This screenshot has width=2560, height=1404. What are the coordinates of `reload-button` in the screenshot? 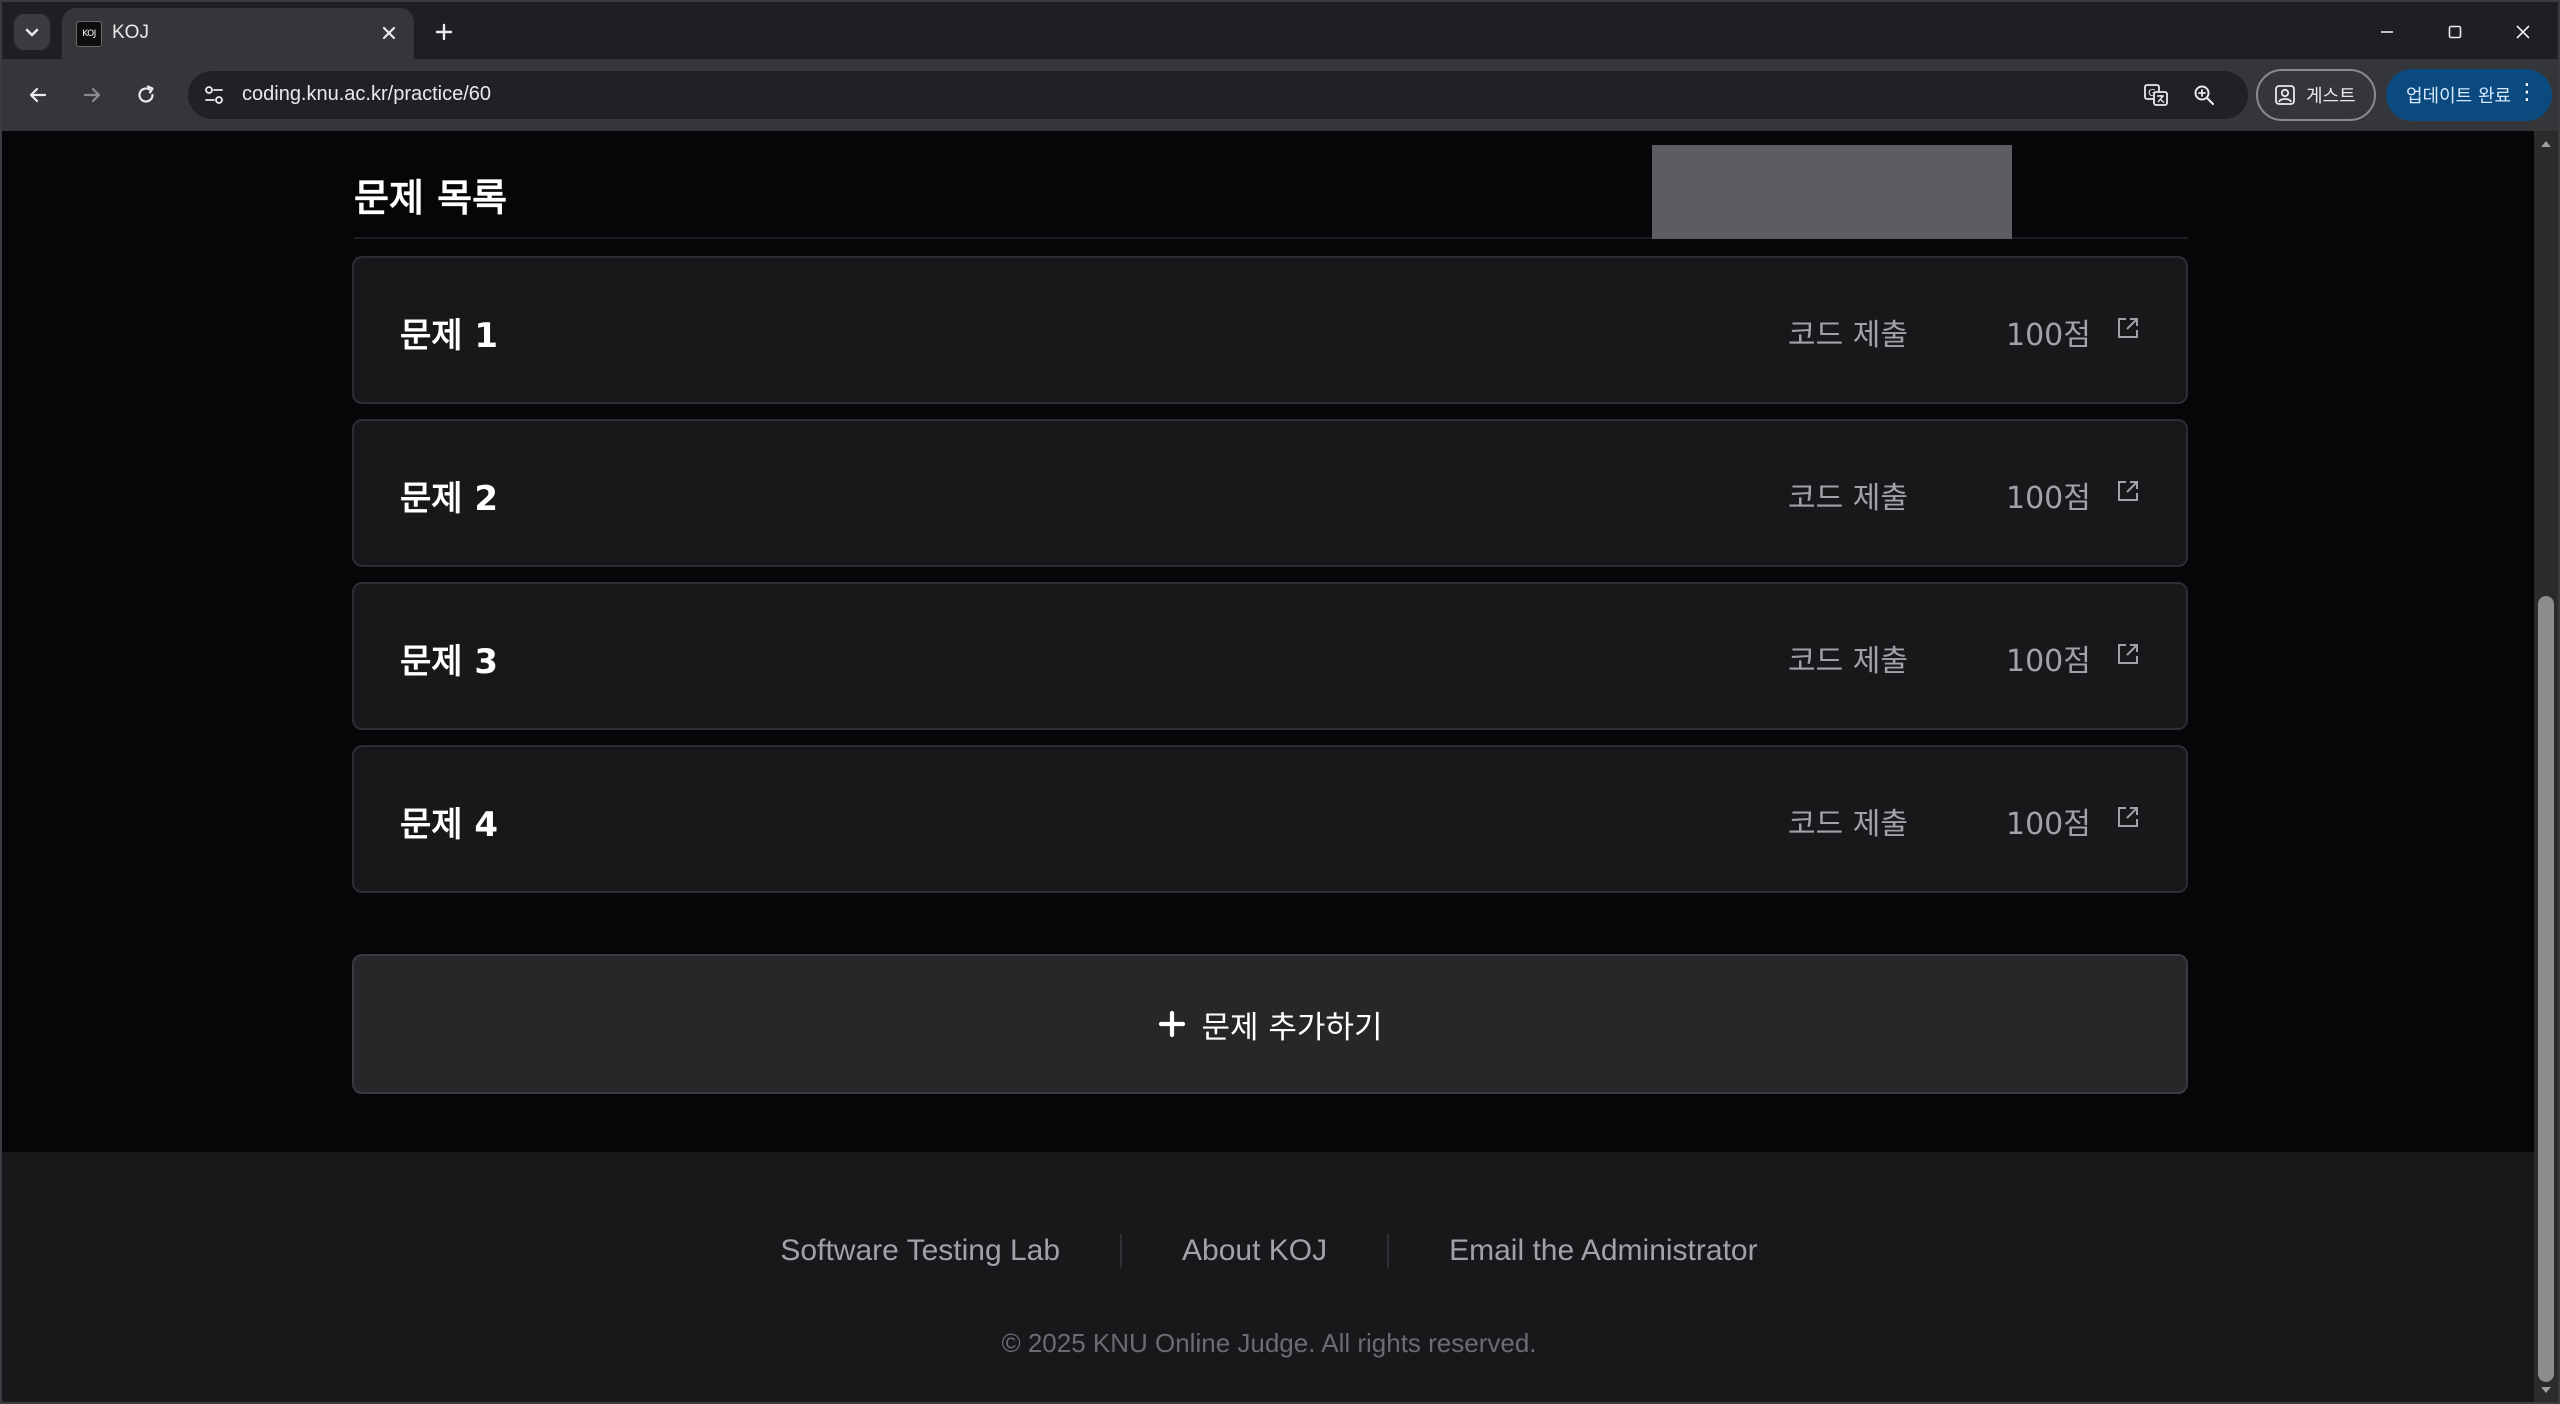 It's located at (146, 95).